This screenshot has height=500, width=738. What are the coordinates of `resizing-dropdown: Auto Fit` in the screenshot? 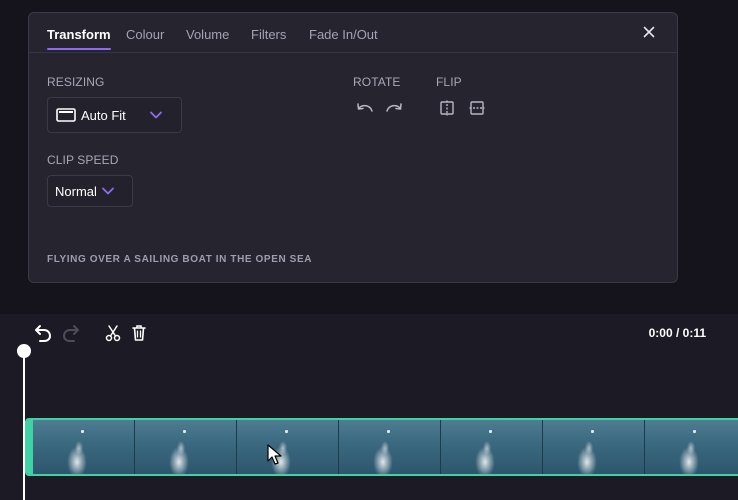 It's located at (114, 115).